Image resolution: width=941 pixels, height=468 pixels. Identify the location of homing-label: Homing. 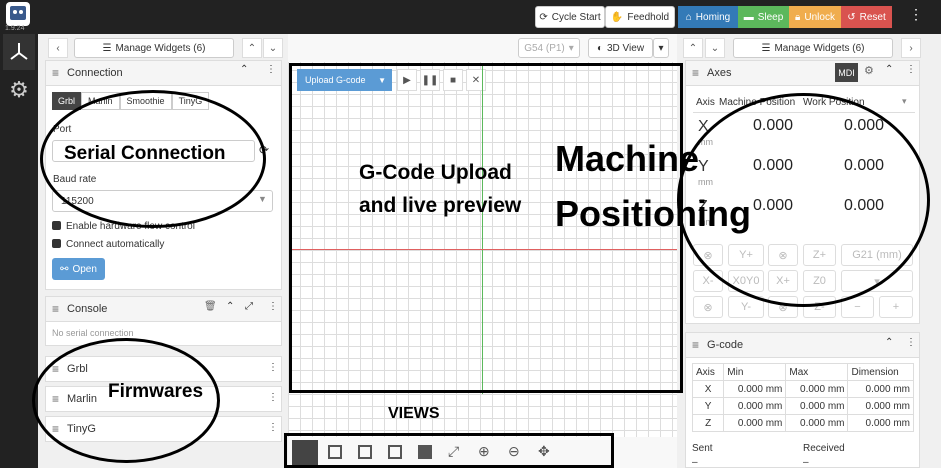
(713, 17).